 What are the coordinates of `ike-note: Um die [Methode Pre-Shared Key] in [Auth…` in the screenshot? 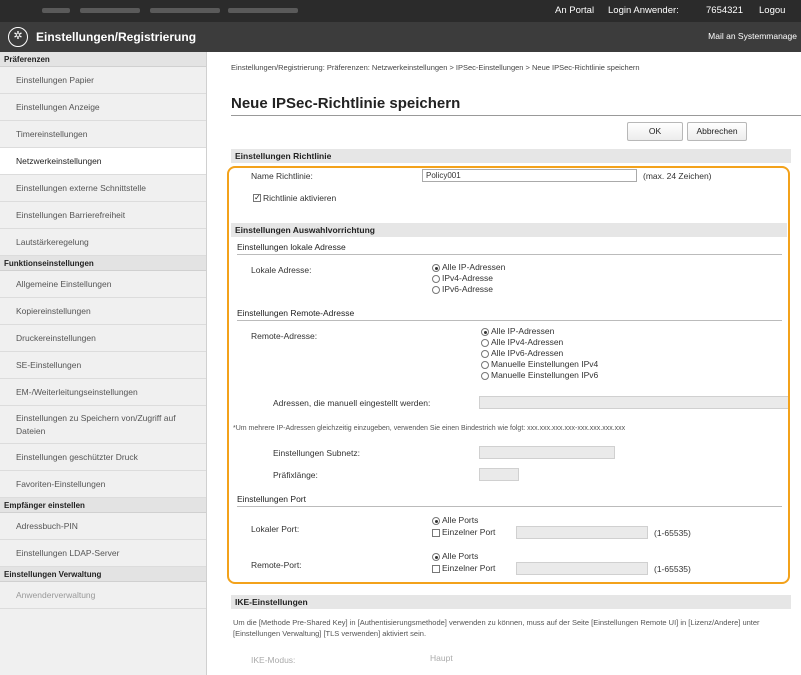 It's located at (496, 628).